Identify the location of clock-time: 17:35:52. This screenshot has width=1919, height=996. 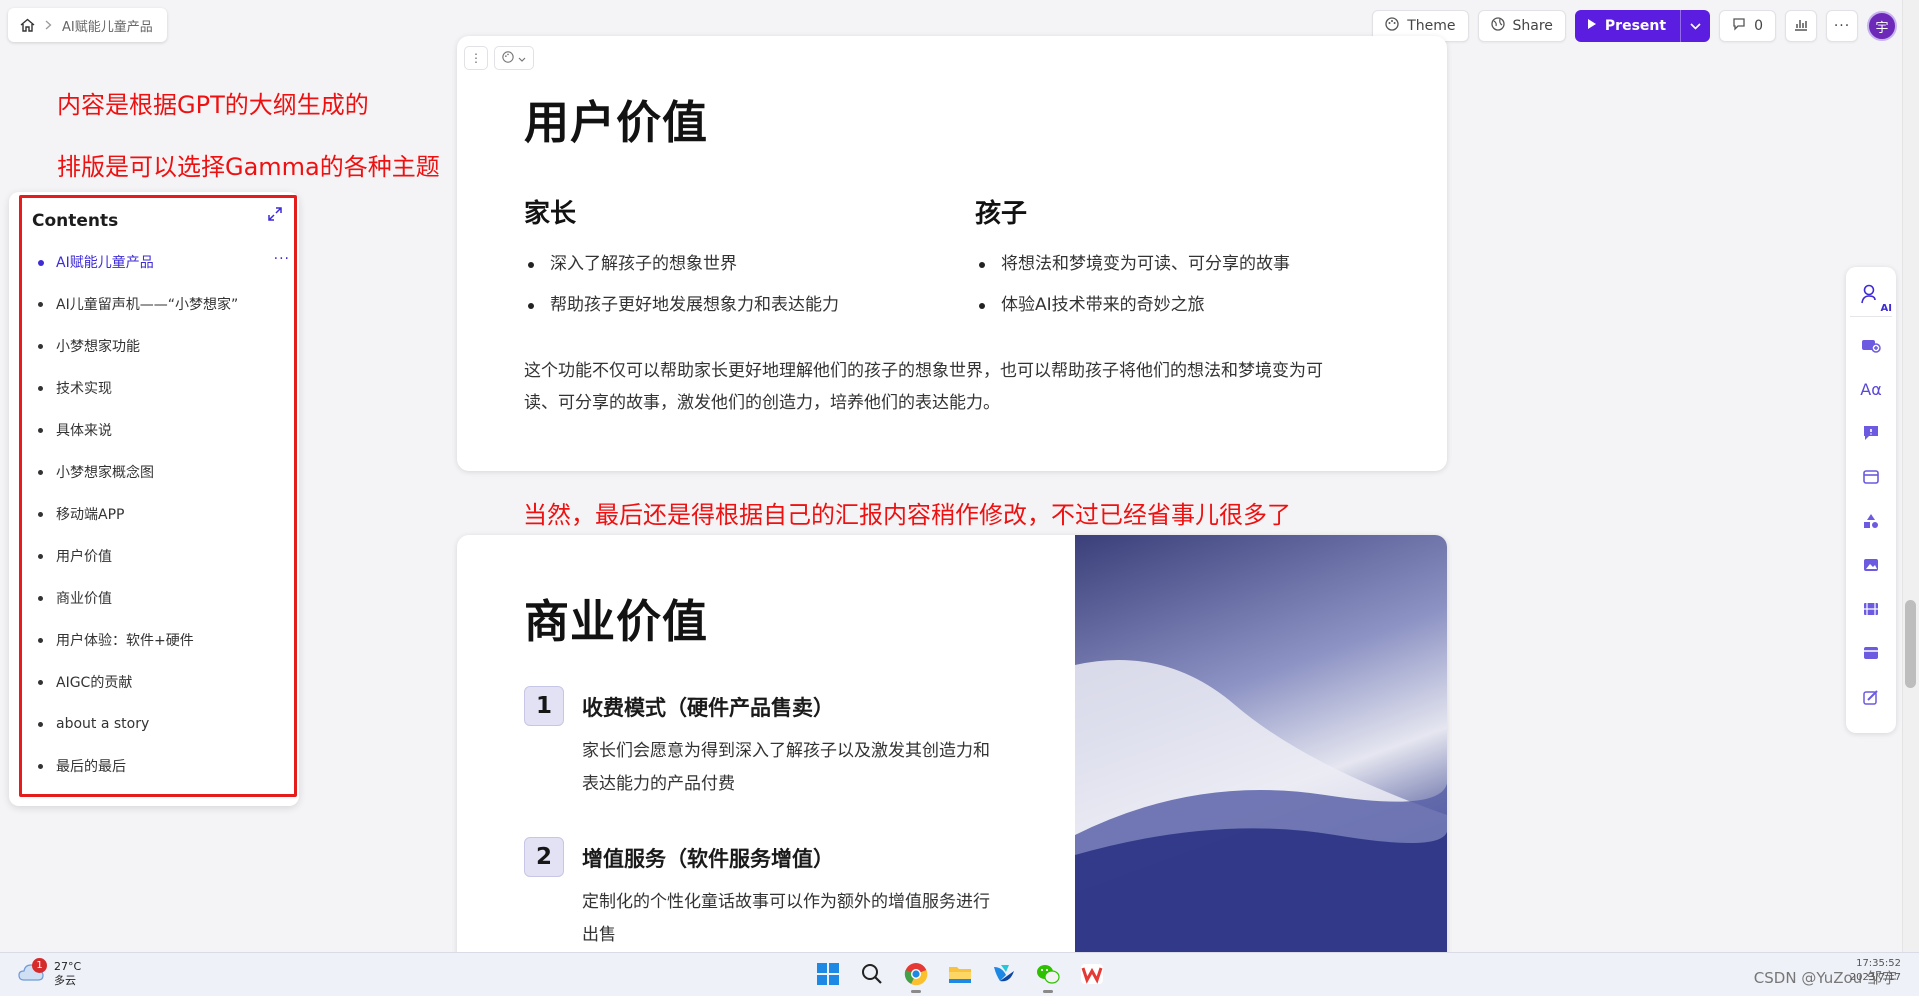
(1878, 963).